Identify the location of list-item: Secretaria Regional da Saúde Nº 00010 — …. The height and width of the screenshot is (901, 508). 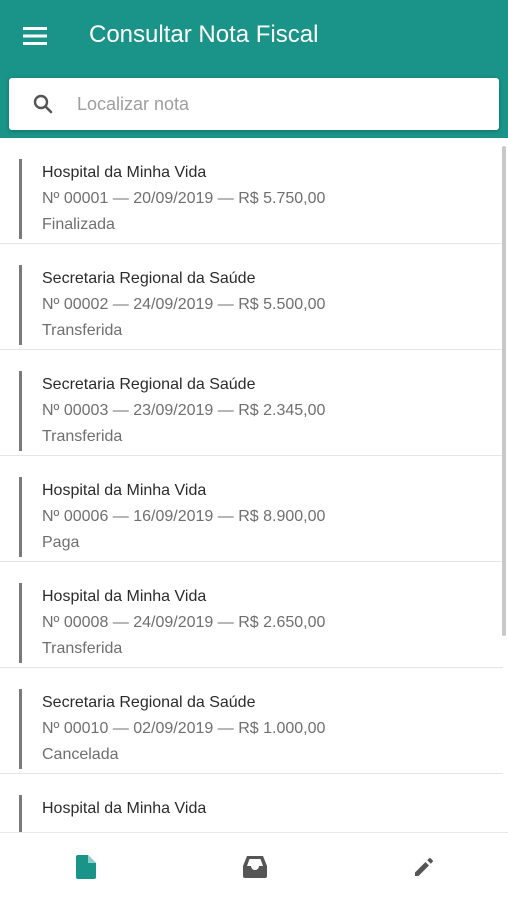
(251, 721).